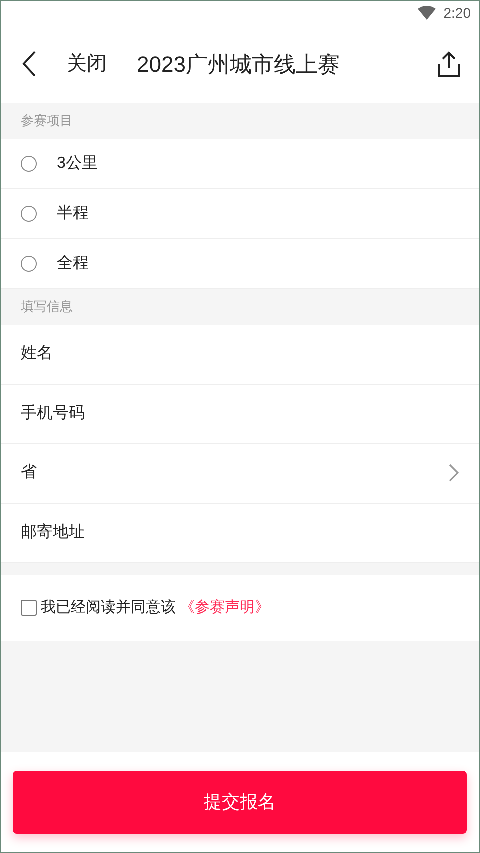 Image resolution: width=480 pixels, height=853 pixels. What do you see at coordinates (240, 414) in the screenshot?
I see `input-field: 手机号码` at bounding box center [240, 414].